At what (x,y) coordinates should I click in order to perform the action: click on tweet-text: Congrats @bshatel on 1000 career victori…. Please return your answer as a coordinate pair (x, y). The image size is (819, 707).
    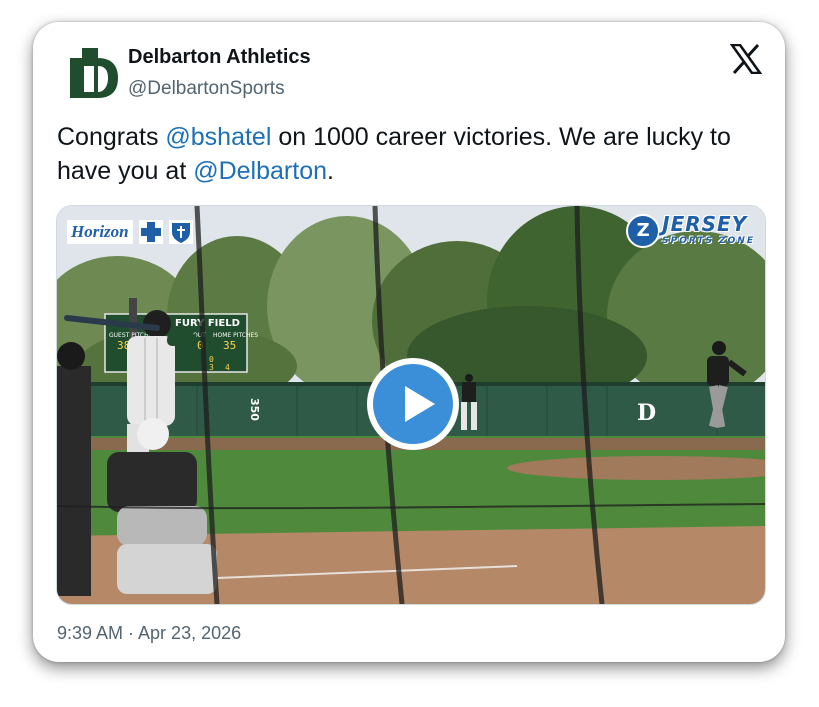
    Looking at the image, I should click on (412, 154).